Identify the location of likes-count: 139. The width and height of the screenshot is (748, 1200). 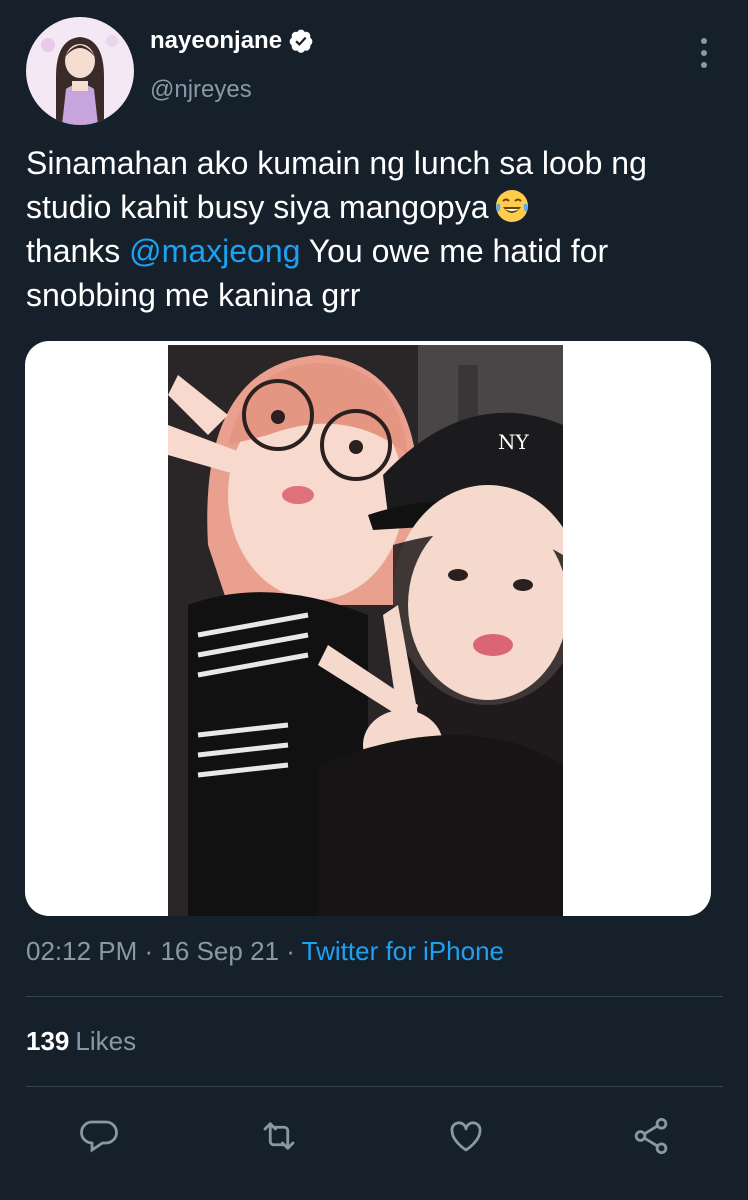
(48, 1041).